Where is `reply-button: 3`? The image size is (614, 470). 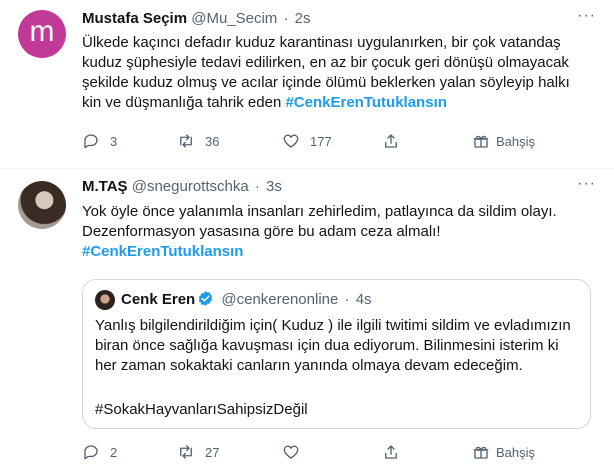
reply-button: 3 is located at coordinates (99, 141).